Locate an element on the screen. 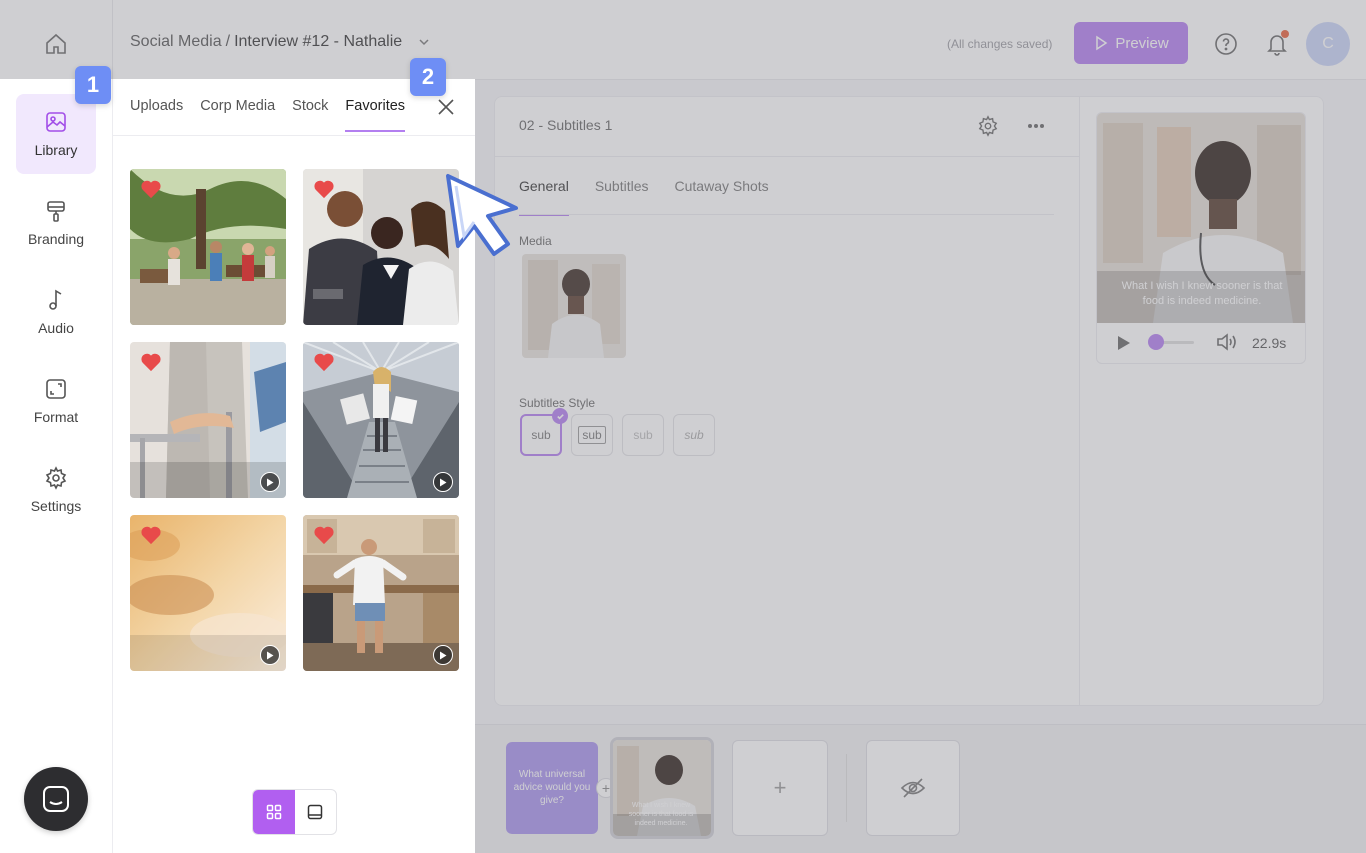 This screenshot has width=1366, height=853. volume-icon is located at coordinates (1226, 342).